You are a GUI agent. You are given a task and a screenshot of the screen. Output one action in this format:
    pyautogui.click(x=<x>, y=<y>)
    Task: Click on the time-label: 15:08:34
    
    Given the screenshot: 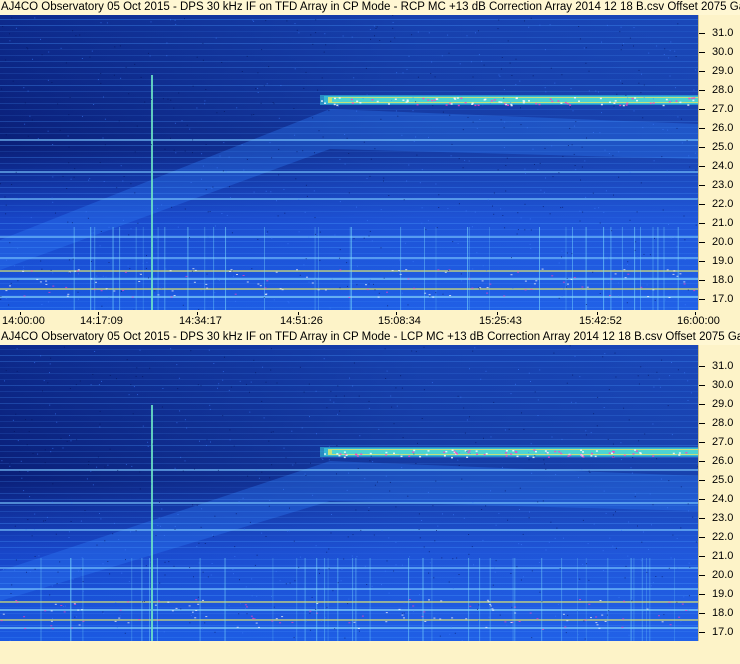 What is the action you would take?
    pyautogui.click(x=399, y=321)
    